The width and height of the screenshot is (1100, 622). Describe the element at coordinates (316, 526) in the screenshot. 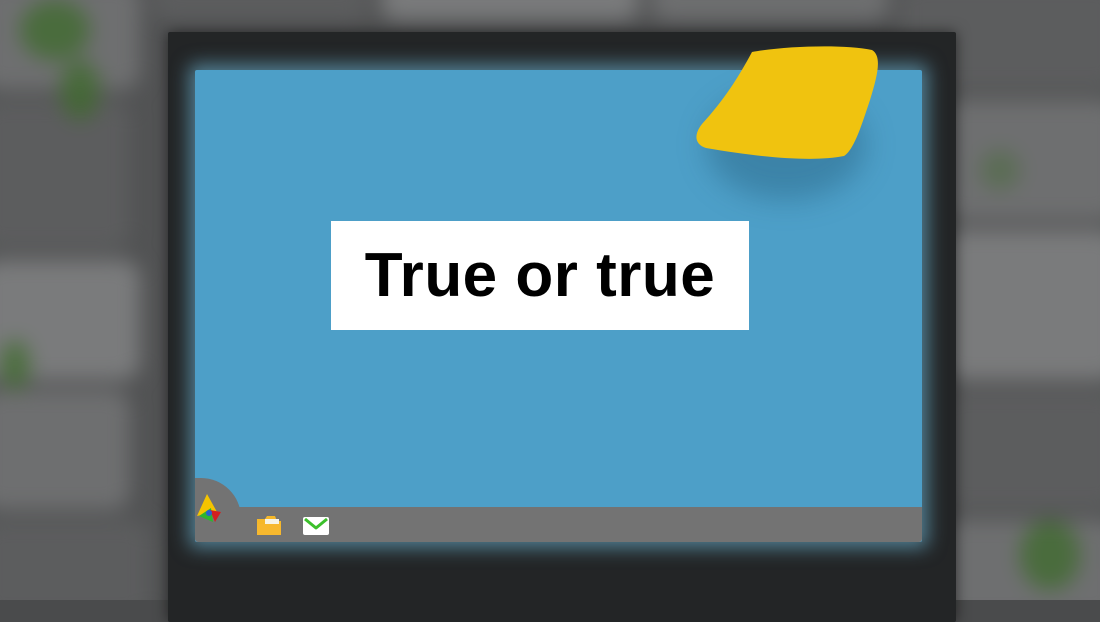

I see `mail-icon` at that location.